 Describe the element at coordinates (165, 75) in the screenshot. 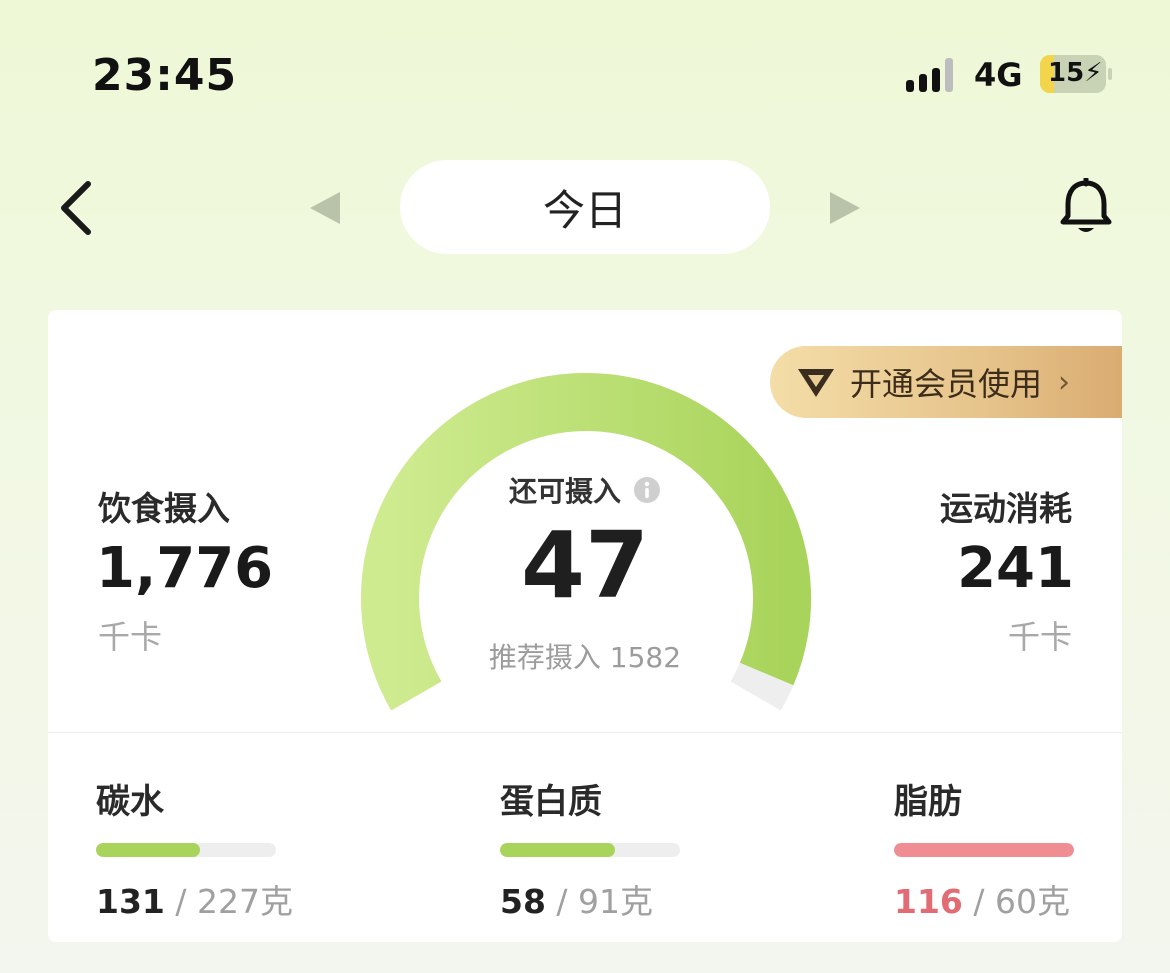

I see `status-time: 23:45` at that location.